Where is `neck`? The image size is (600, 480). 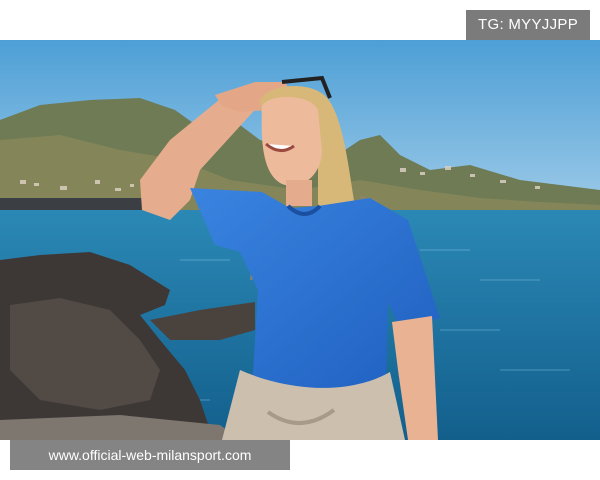
neck is located at coordinates (299, 193).